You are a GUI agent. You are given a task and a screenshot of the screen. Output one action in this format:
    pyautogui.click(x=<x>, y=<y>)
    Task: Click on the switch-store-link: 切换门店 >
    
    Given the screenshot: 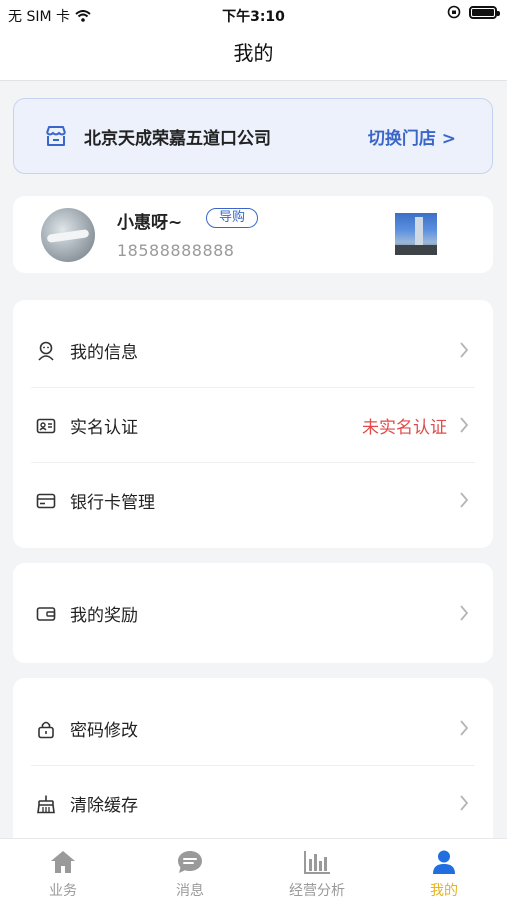 What is the action you would take?
    pyautogui.click(x=412, y=136)
    